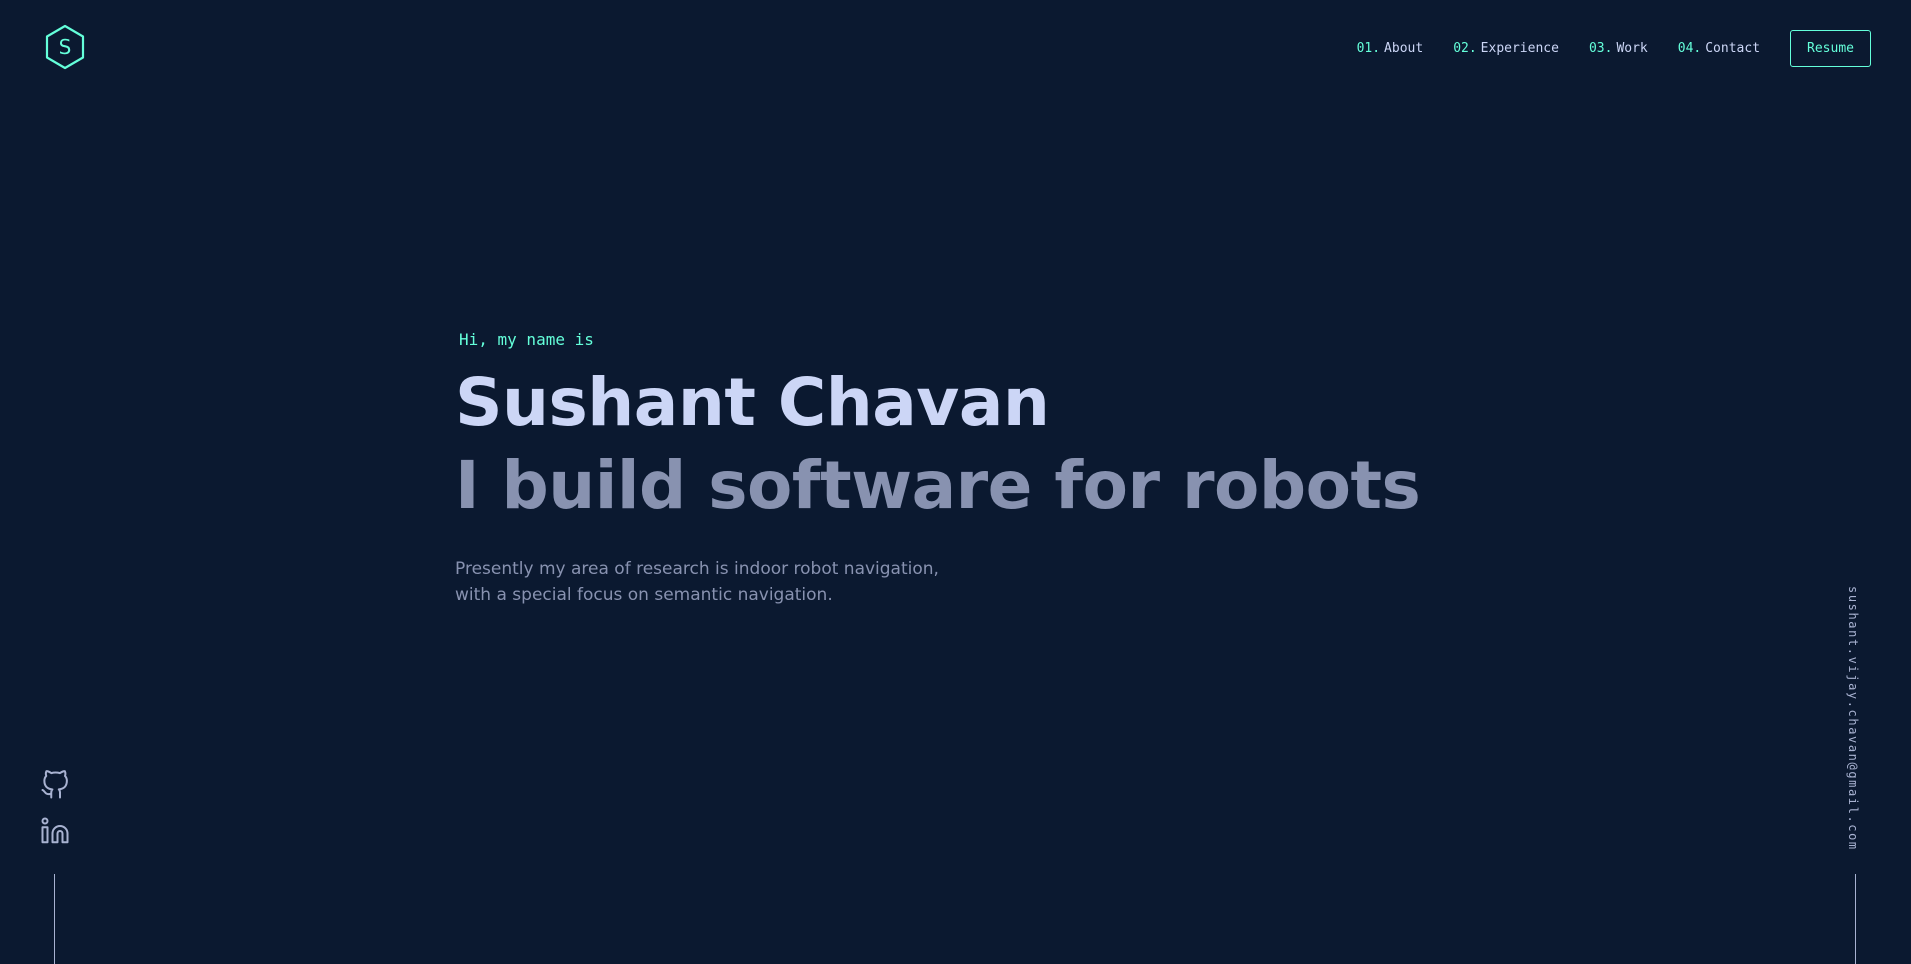  I want to click on nav-experience-link: 02. Experience, so click(1506, 48).